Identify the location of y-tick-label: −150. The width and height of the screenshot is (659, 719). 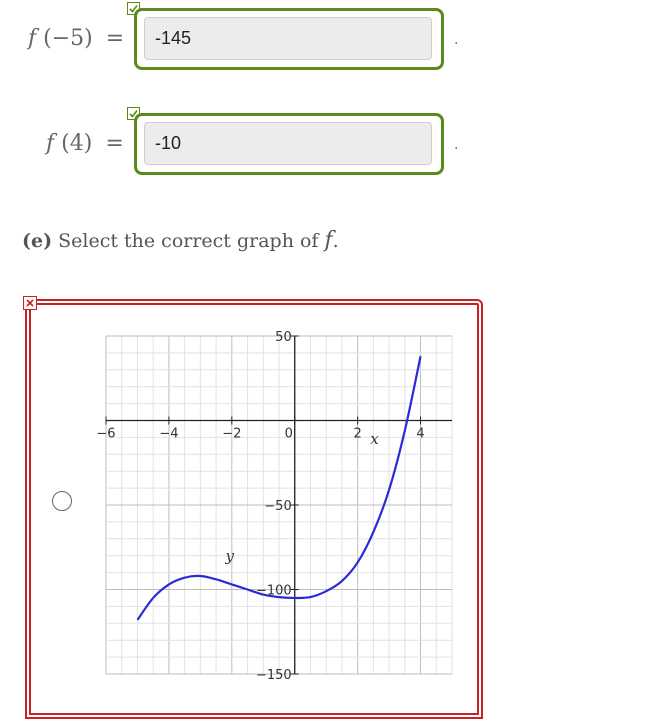
(274, 675).